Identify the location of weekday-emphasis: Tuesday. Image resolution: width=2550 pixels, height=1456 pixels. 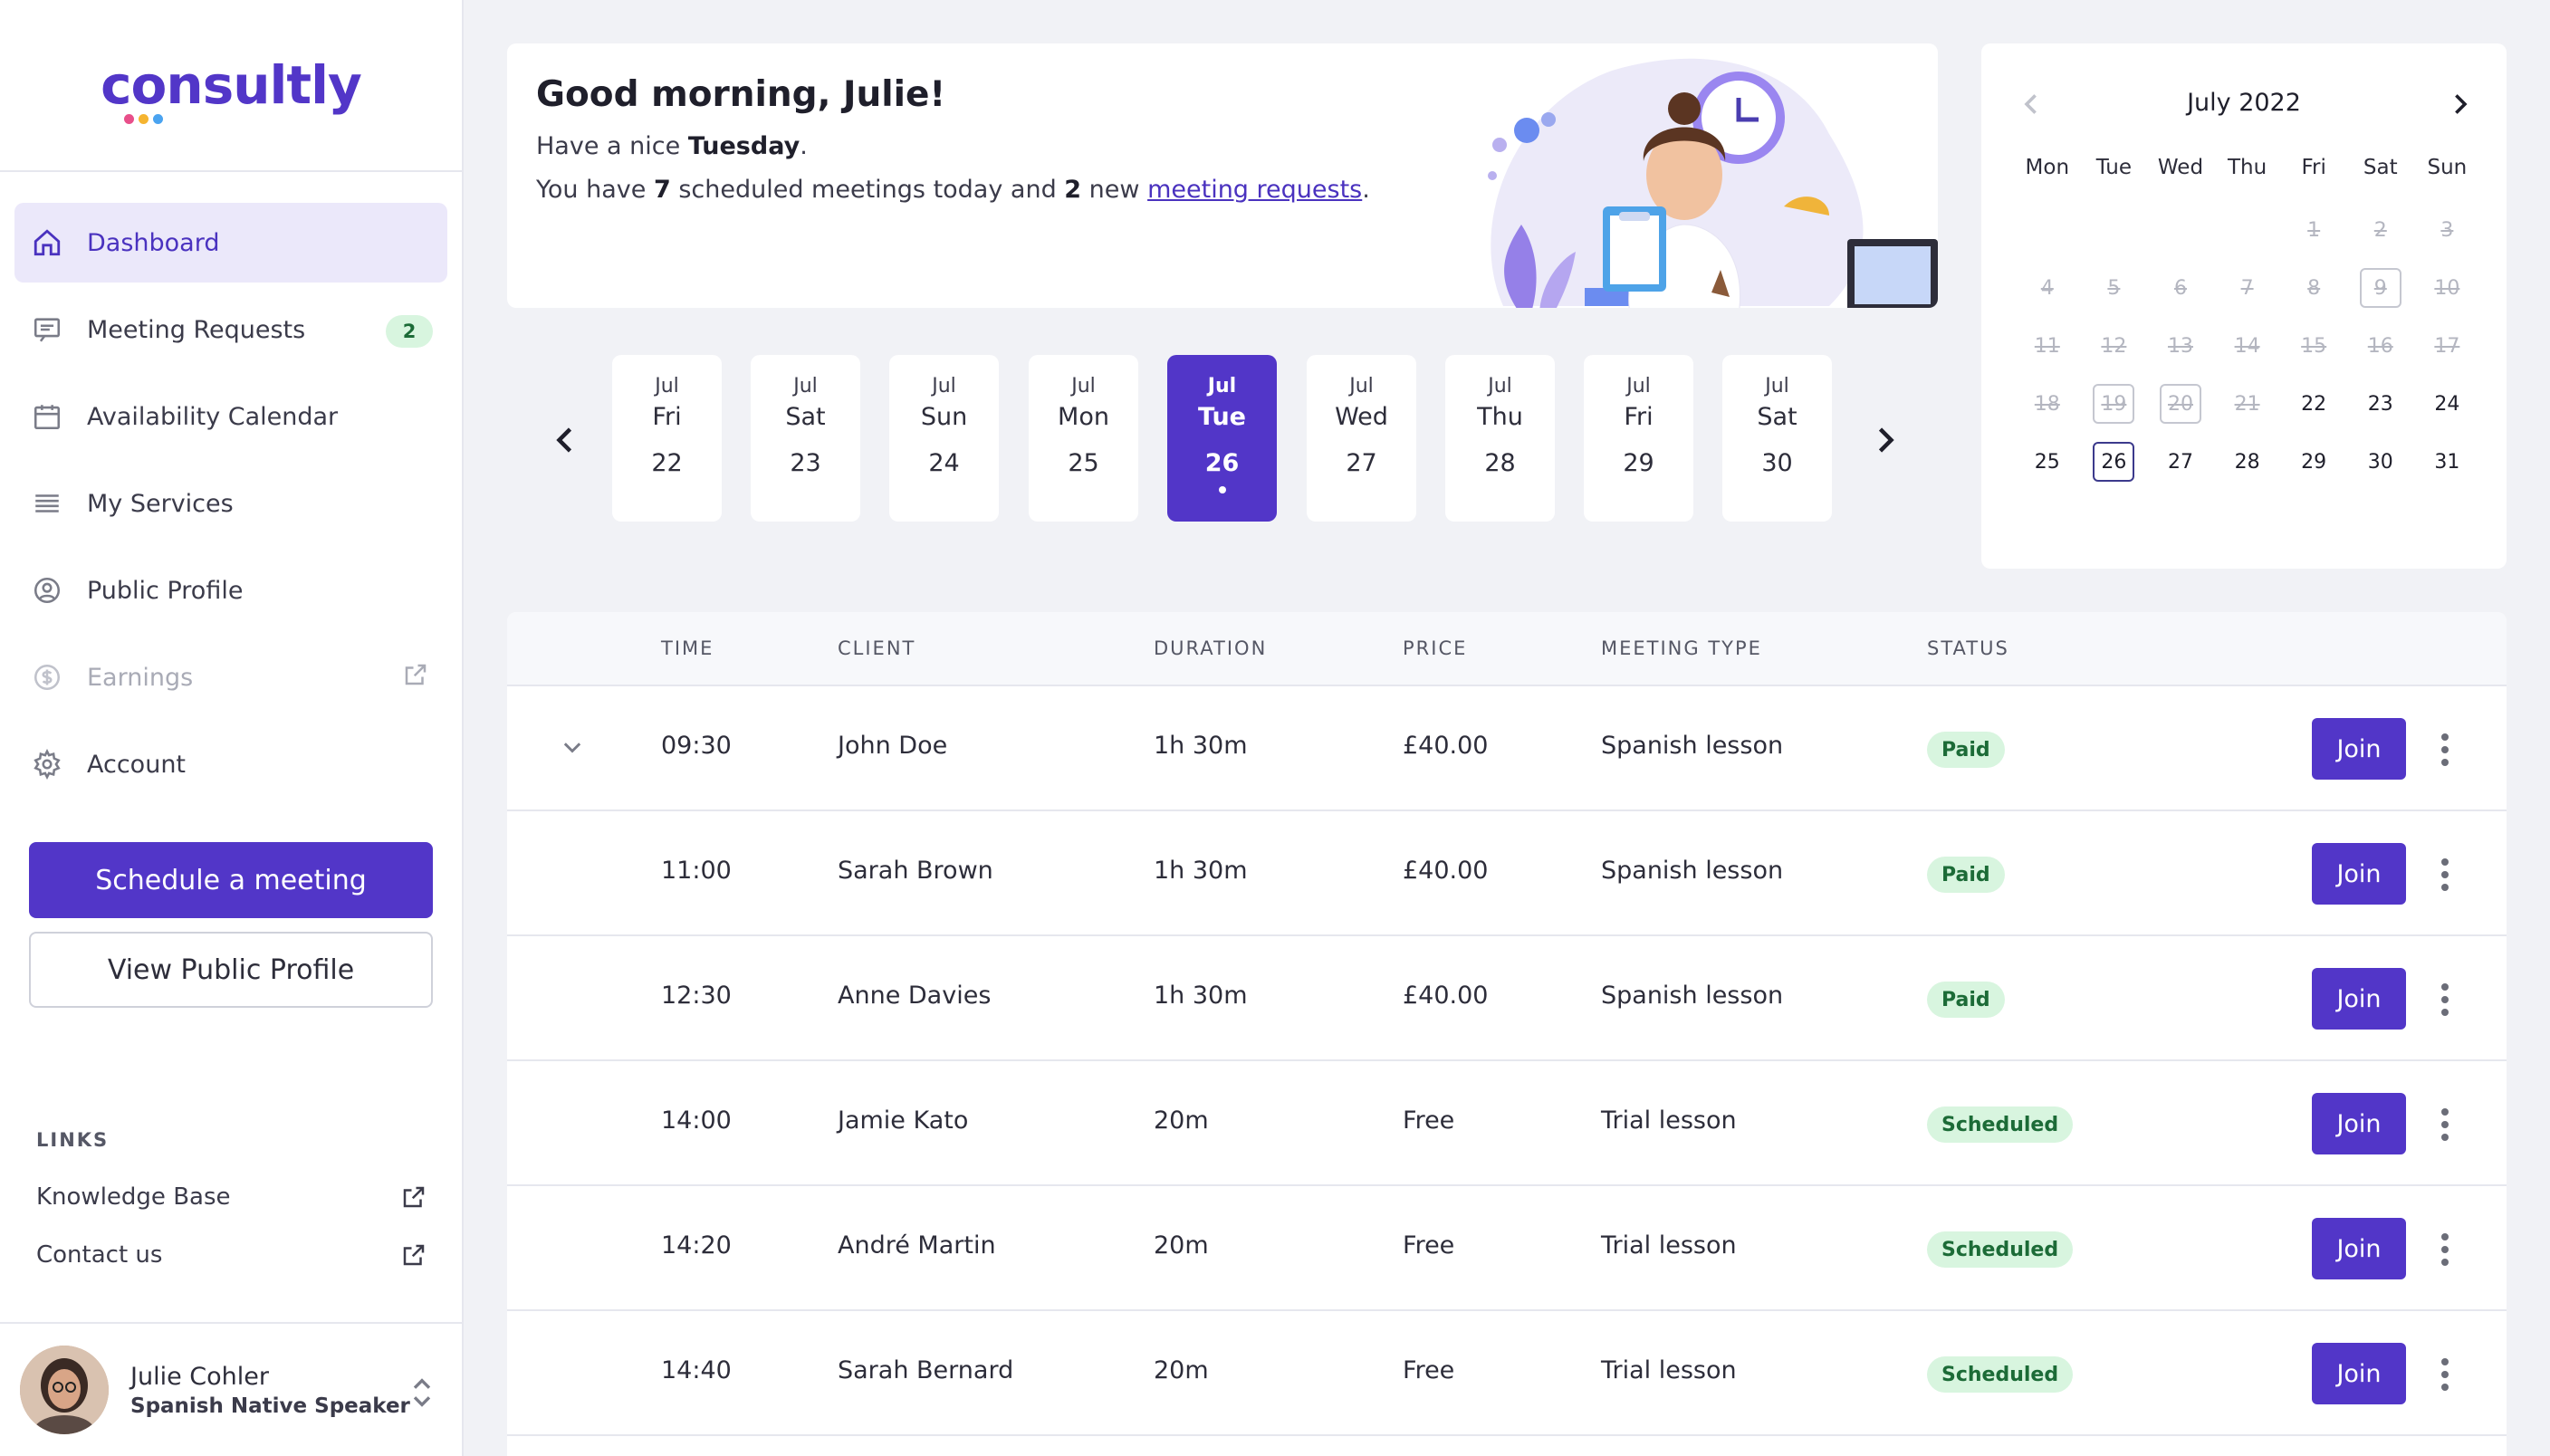
(743, 146).